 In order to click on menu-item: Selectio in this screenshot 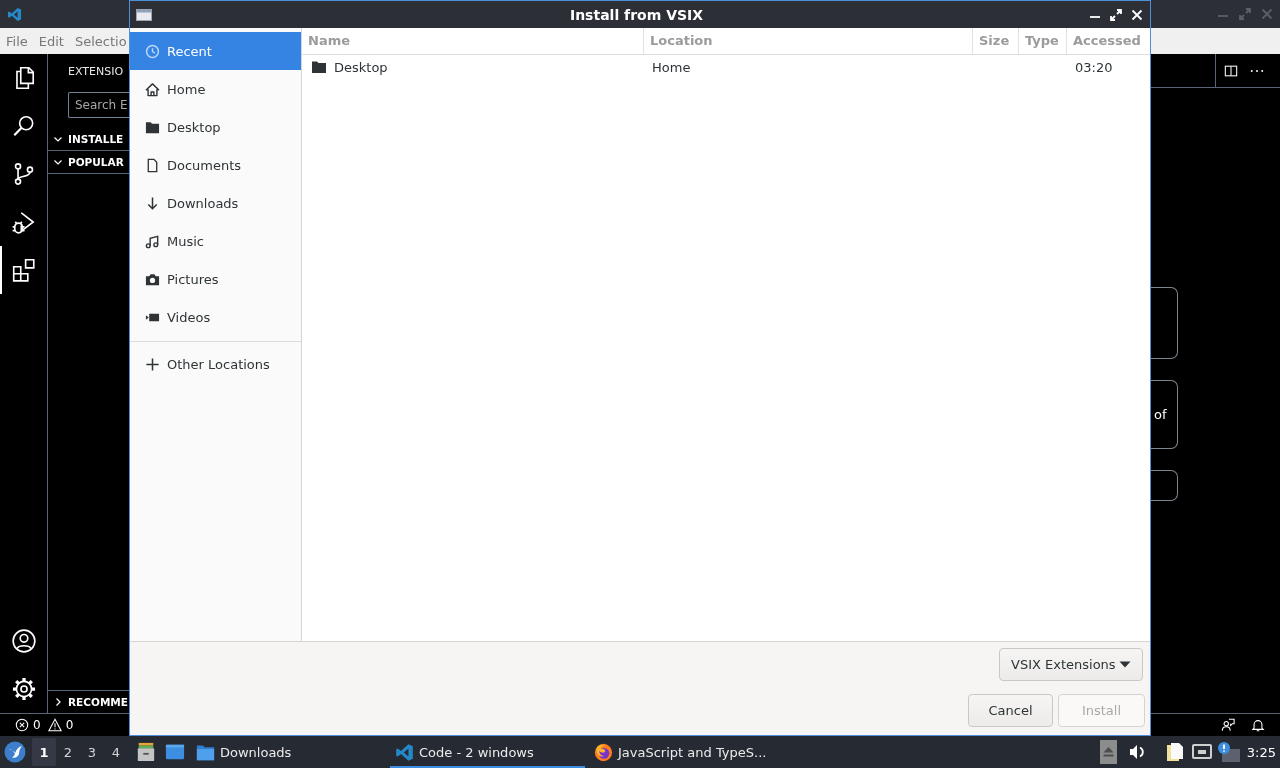, I will do `click(100, 41)`.